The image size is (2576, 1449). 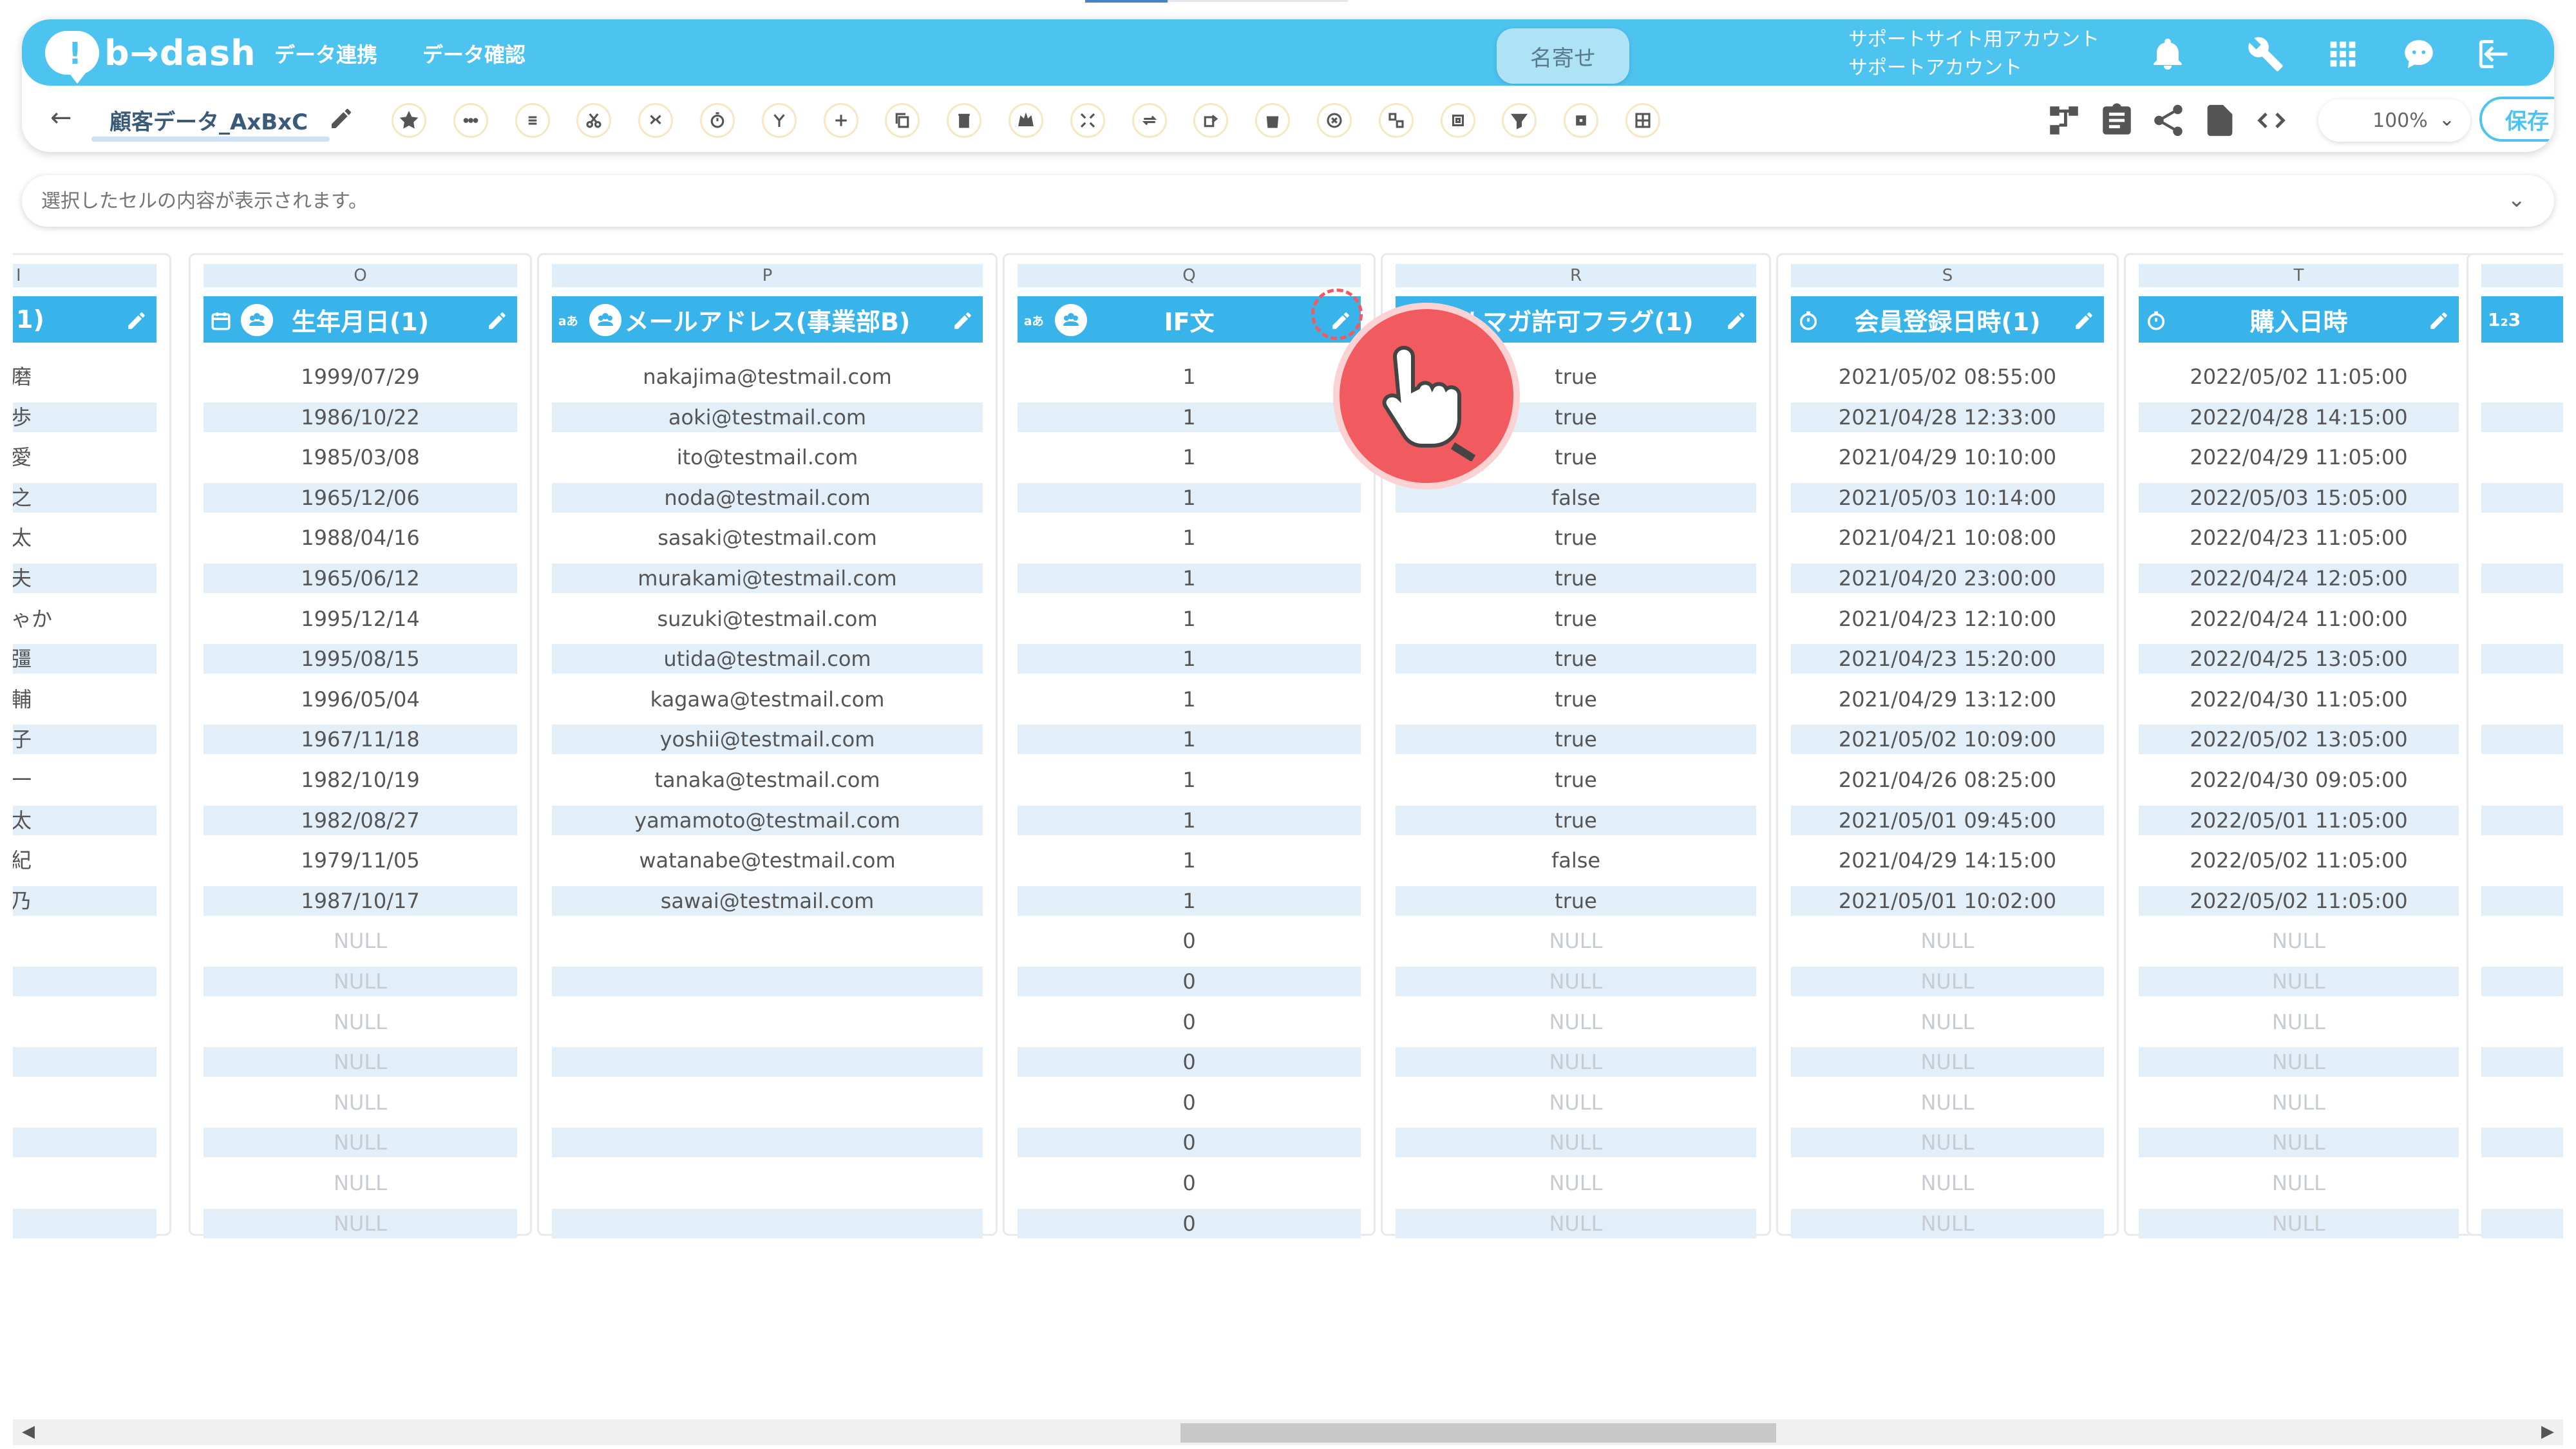 What do you see at coordinates (1211, 120) in the screenshot?
I see `toolbar-calendar-sum-button` at bounding box center [1211, 120].